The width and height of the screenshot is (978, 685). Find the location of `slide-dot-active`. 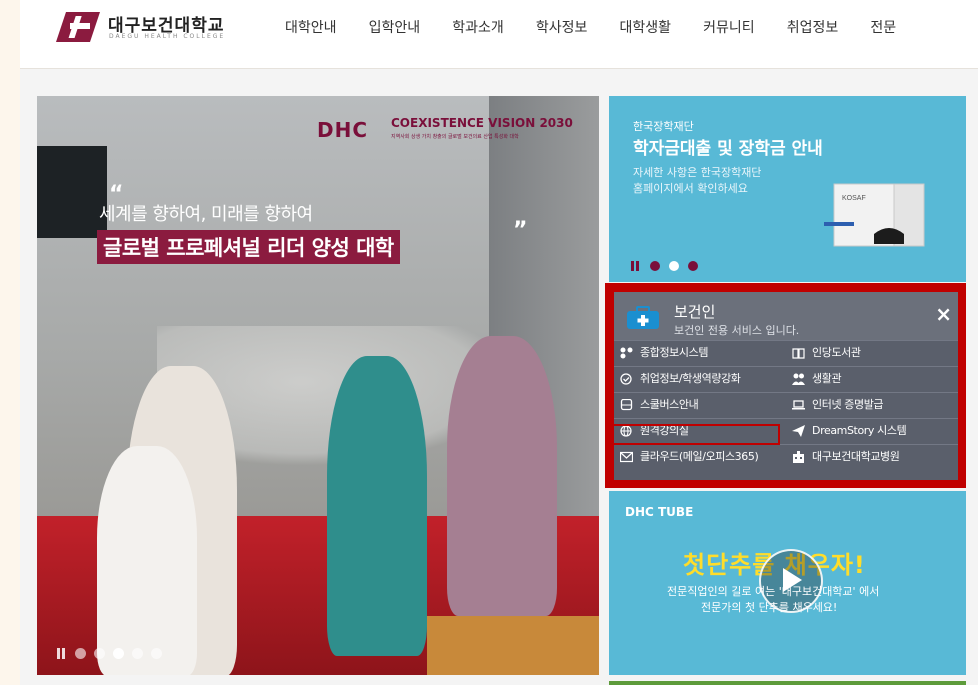

slide-dot-active is located at coordinates (119, 653).